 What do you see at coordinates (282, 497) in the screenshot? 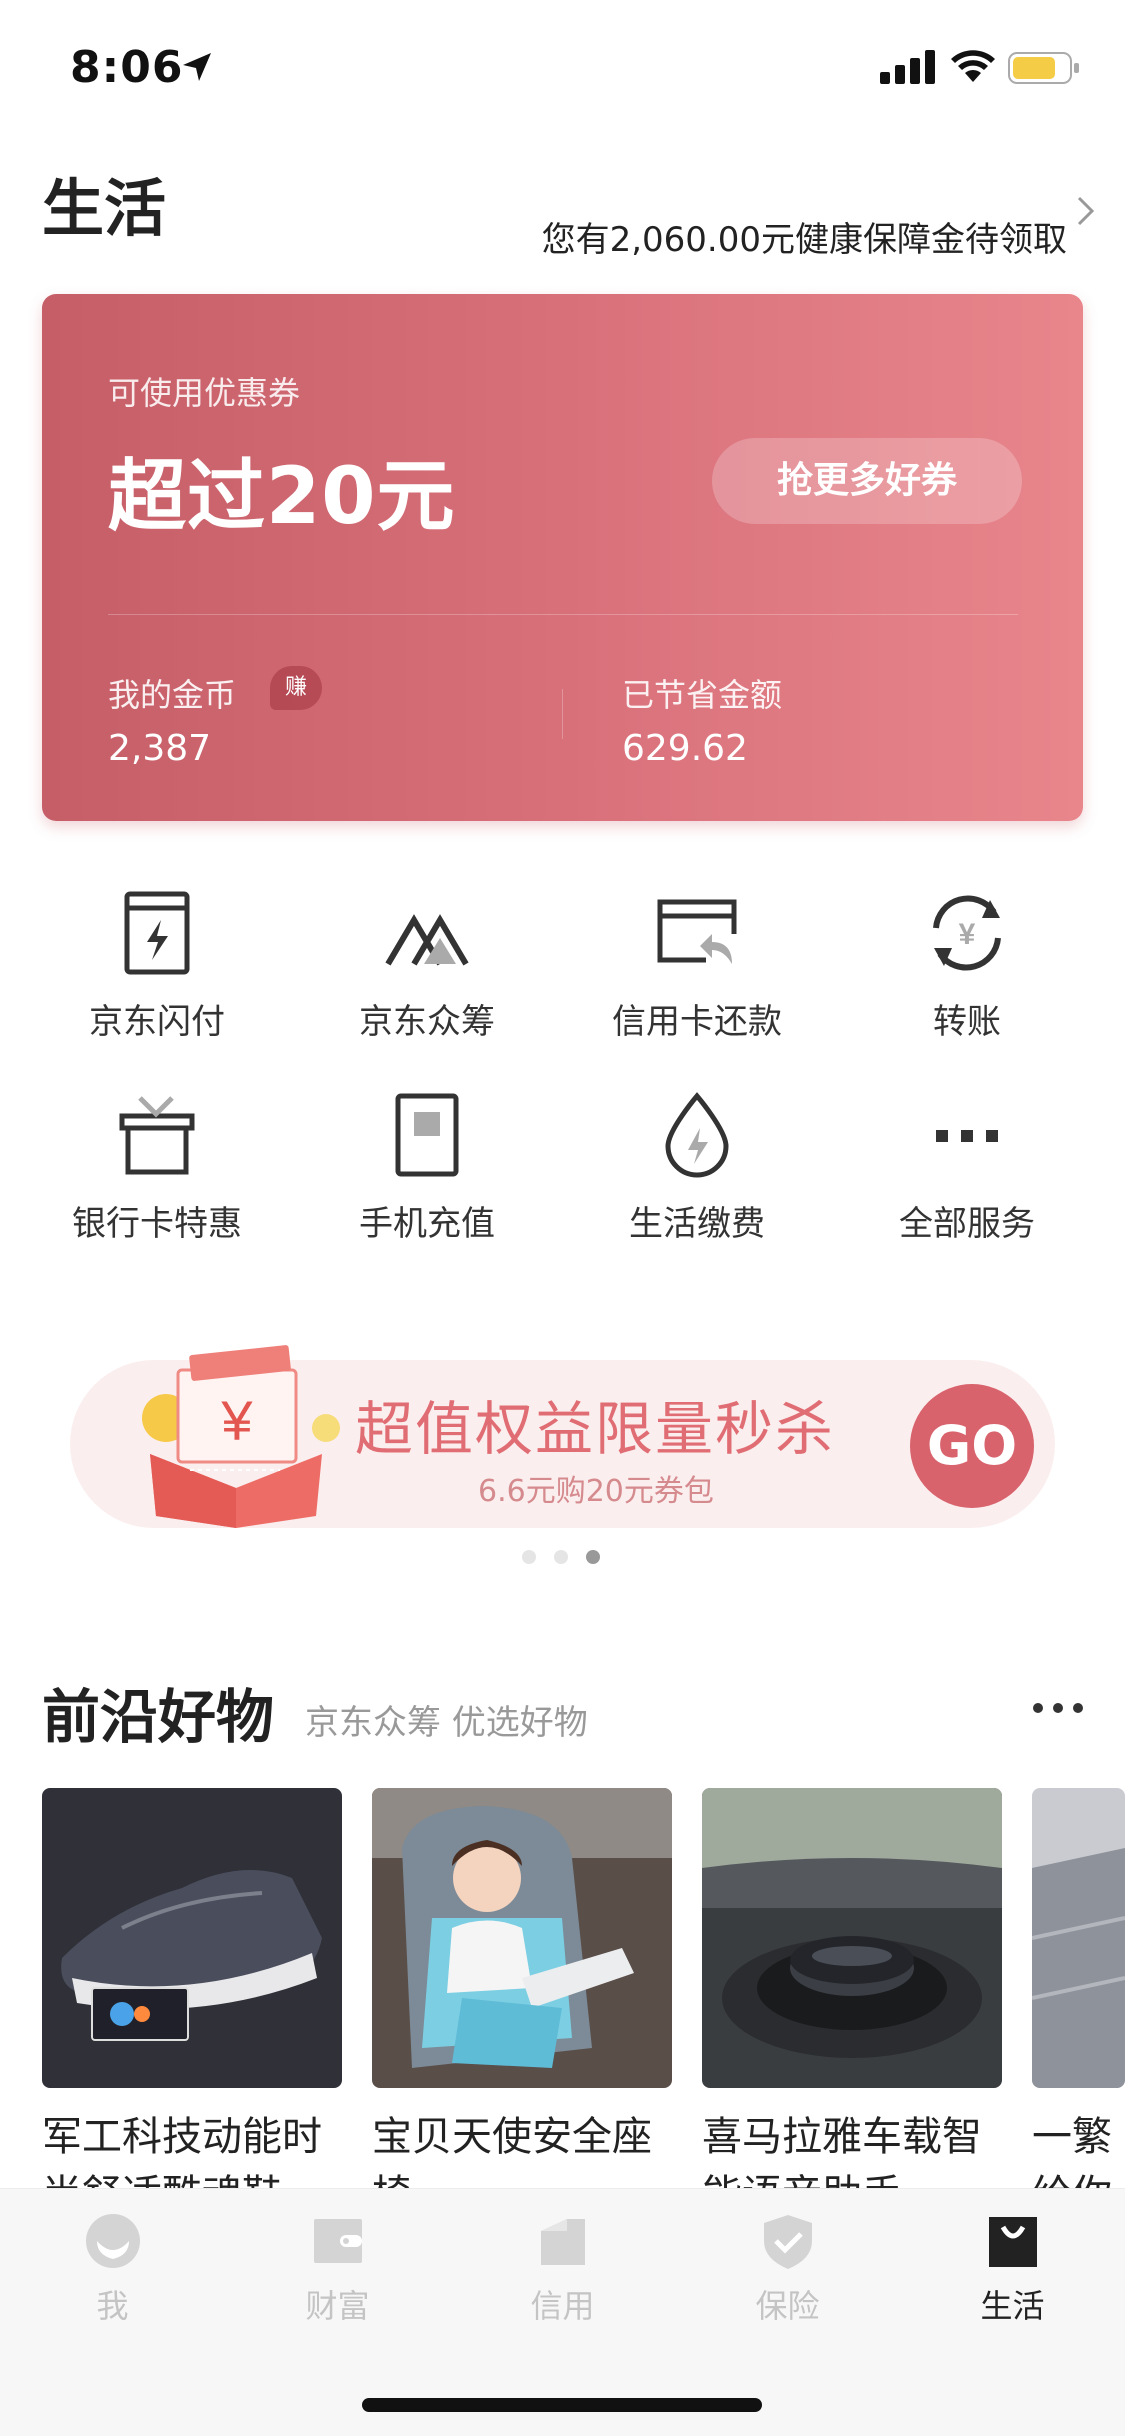
I see `coupon-amount: 超过20元` at bounding box center [282, 497].